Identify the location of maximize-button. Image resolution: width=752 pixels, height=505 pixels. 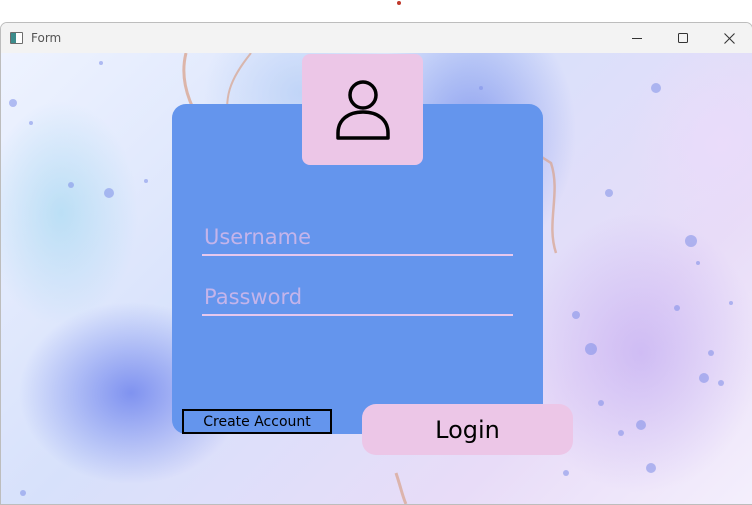
(683, 38).